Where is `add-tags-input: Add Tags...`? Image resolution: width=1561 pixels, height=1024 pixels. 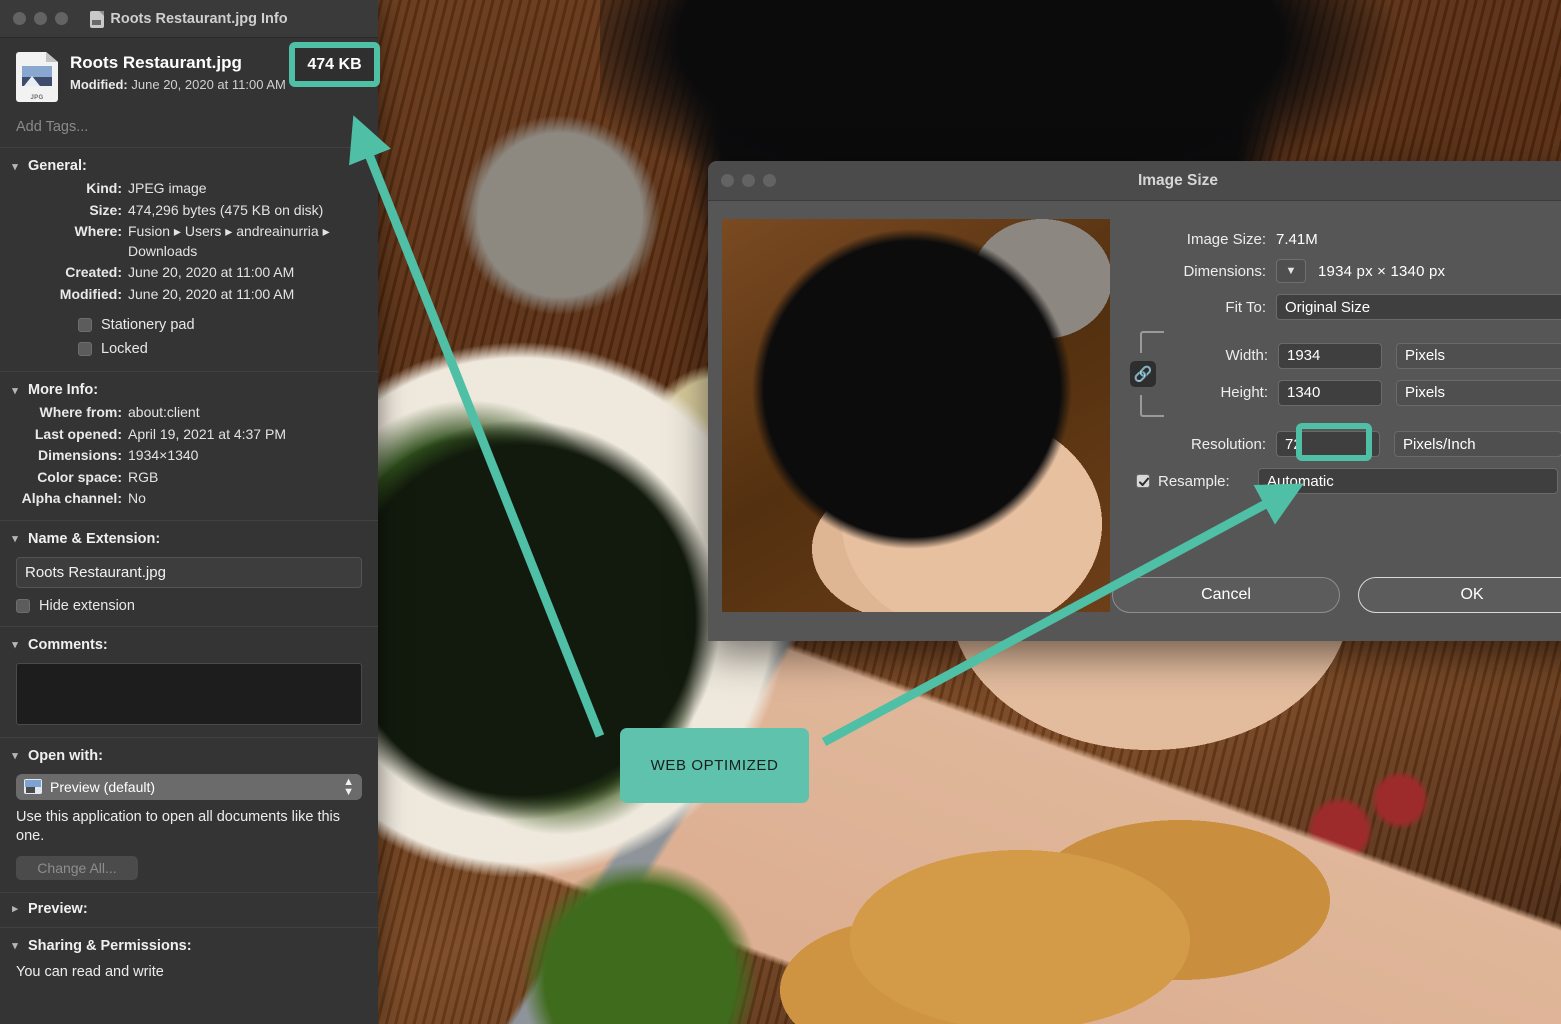
add-tags-input: Add Tags... is located at coordinates (189, 129).